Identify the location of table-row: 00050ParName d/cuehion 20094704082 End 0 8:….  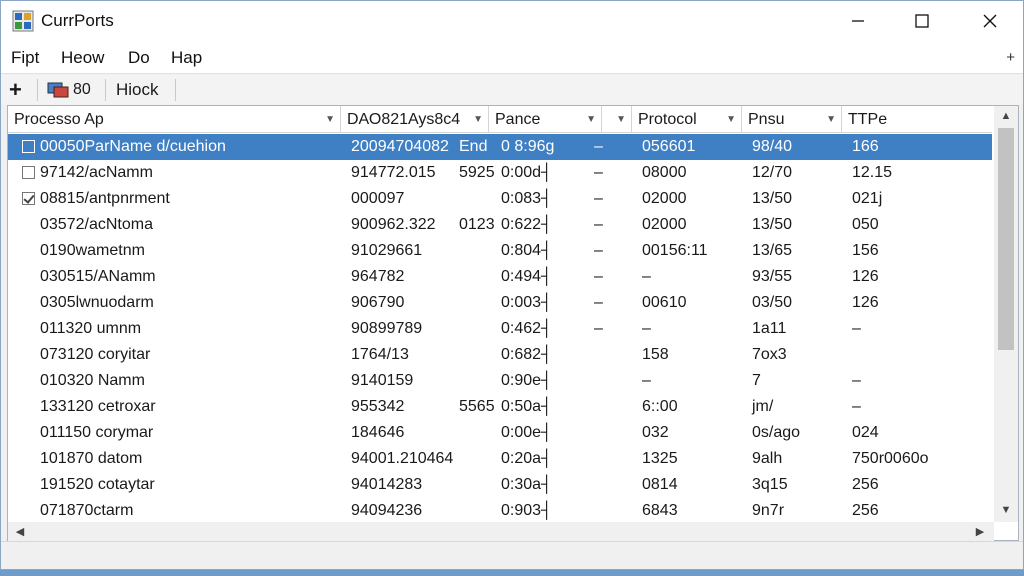
(500, 147).